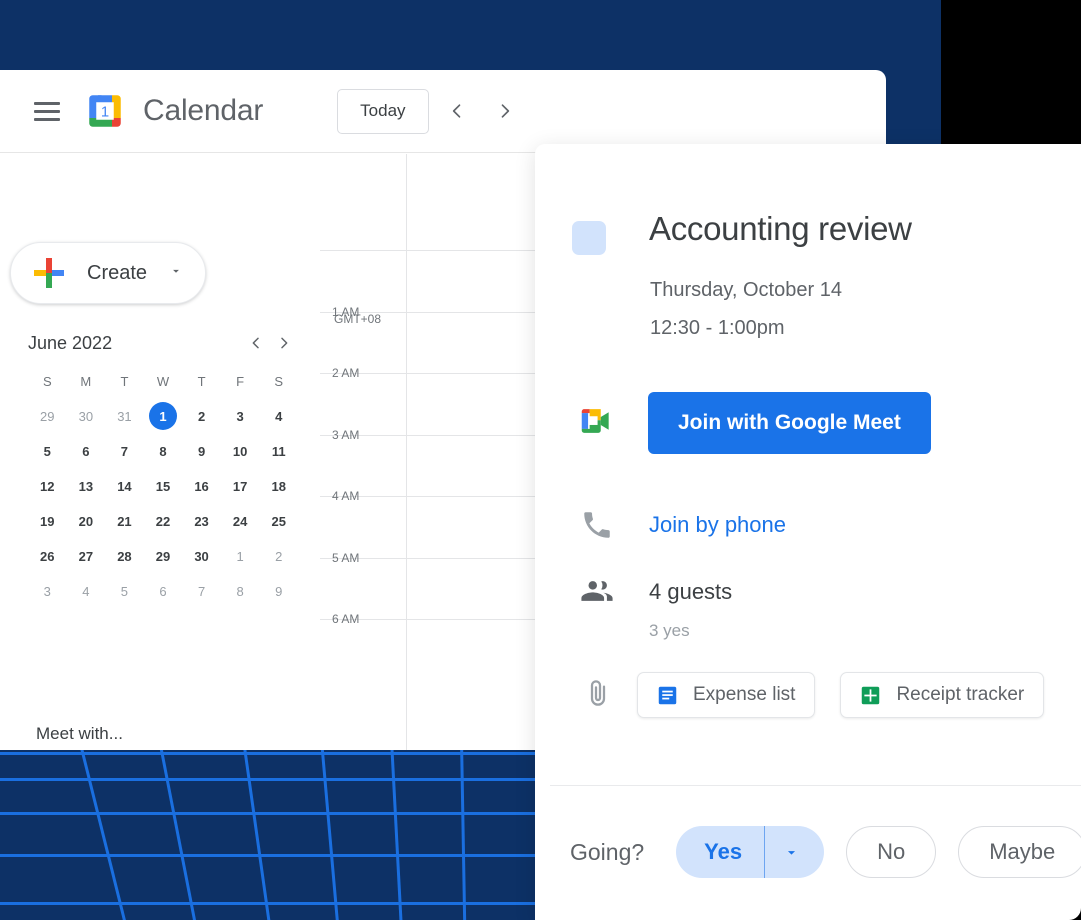 The width and height of the screenshot is (1081, 920). Describe the element at coordinates (124, 521) in the screenshot. I see `mini-calendar-date-cell: 21` at that location.